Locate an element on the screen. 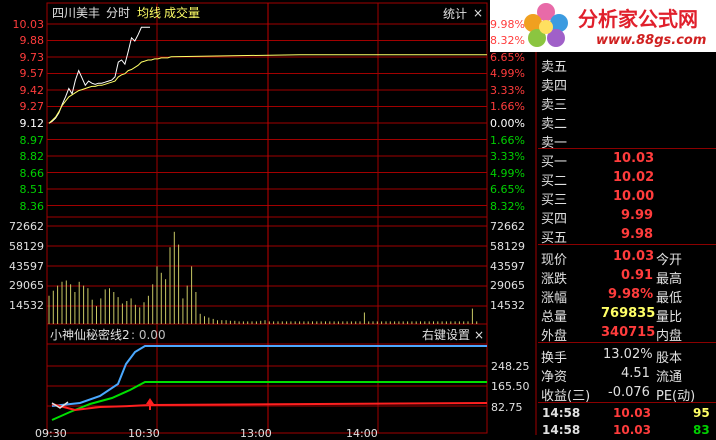  quote-value: 13.02% is located at coordinates (628, 354).